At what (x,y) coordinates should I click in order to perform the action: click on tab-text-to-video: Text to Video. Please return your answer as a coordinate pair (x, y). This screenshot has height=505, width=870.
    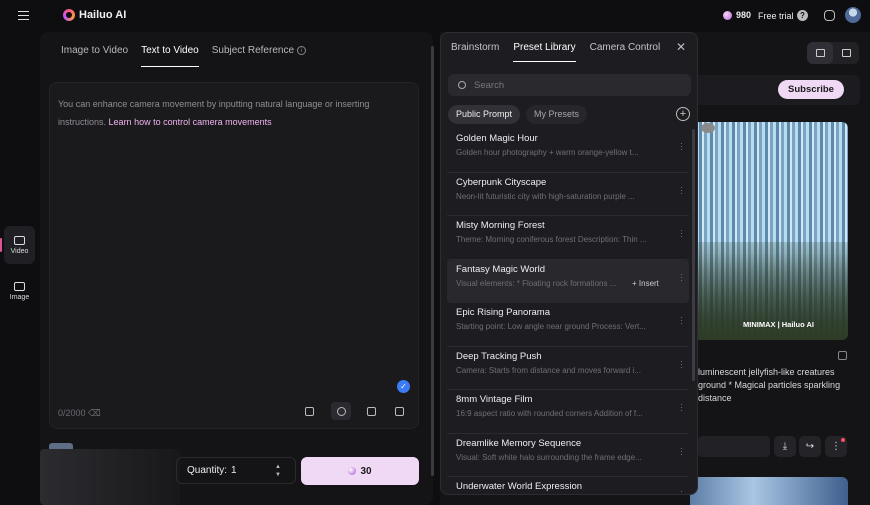
    Looking at the image, I should click on (170, 56).